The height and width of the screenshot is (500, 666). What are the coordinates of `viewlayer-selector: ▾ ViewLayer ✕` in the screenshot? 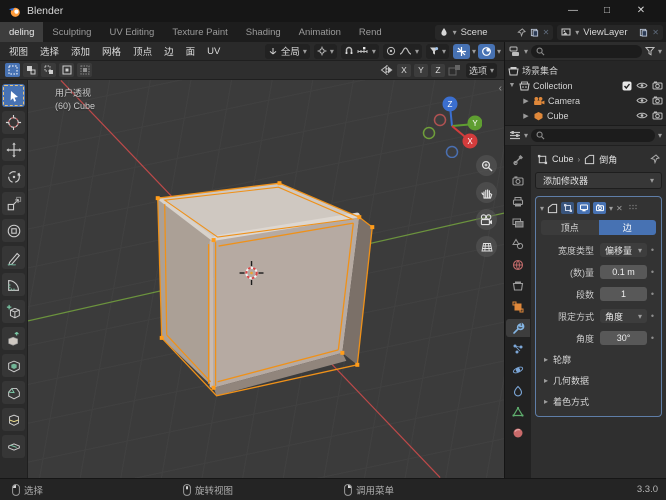 It's located at (610, 32).